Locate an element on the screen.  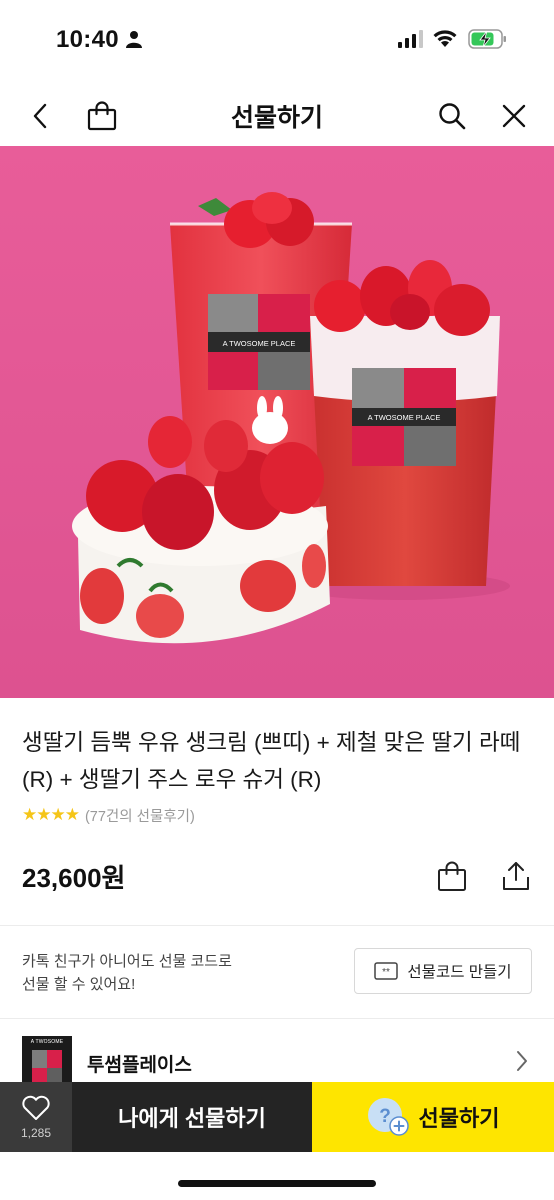
product-price: 23,600원 is located at coordinates (74, 878).